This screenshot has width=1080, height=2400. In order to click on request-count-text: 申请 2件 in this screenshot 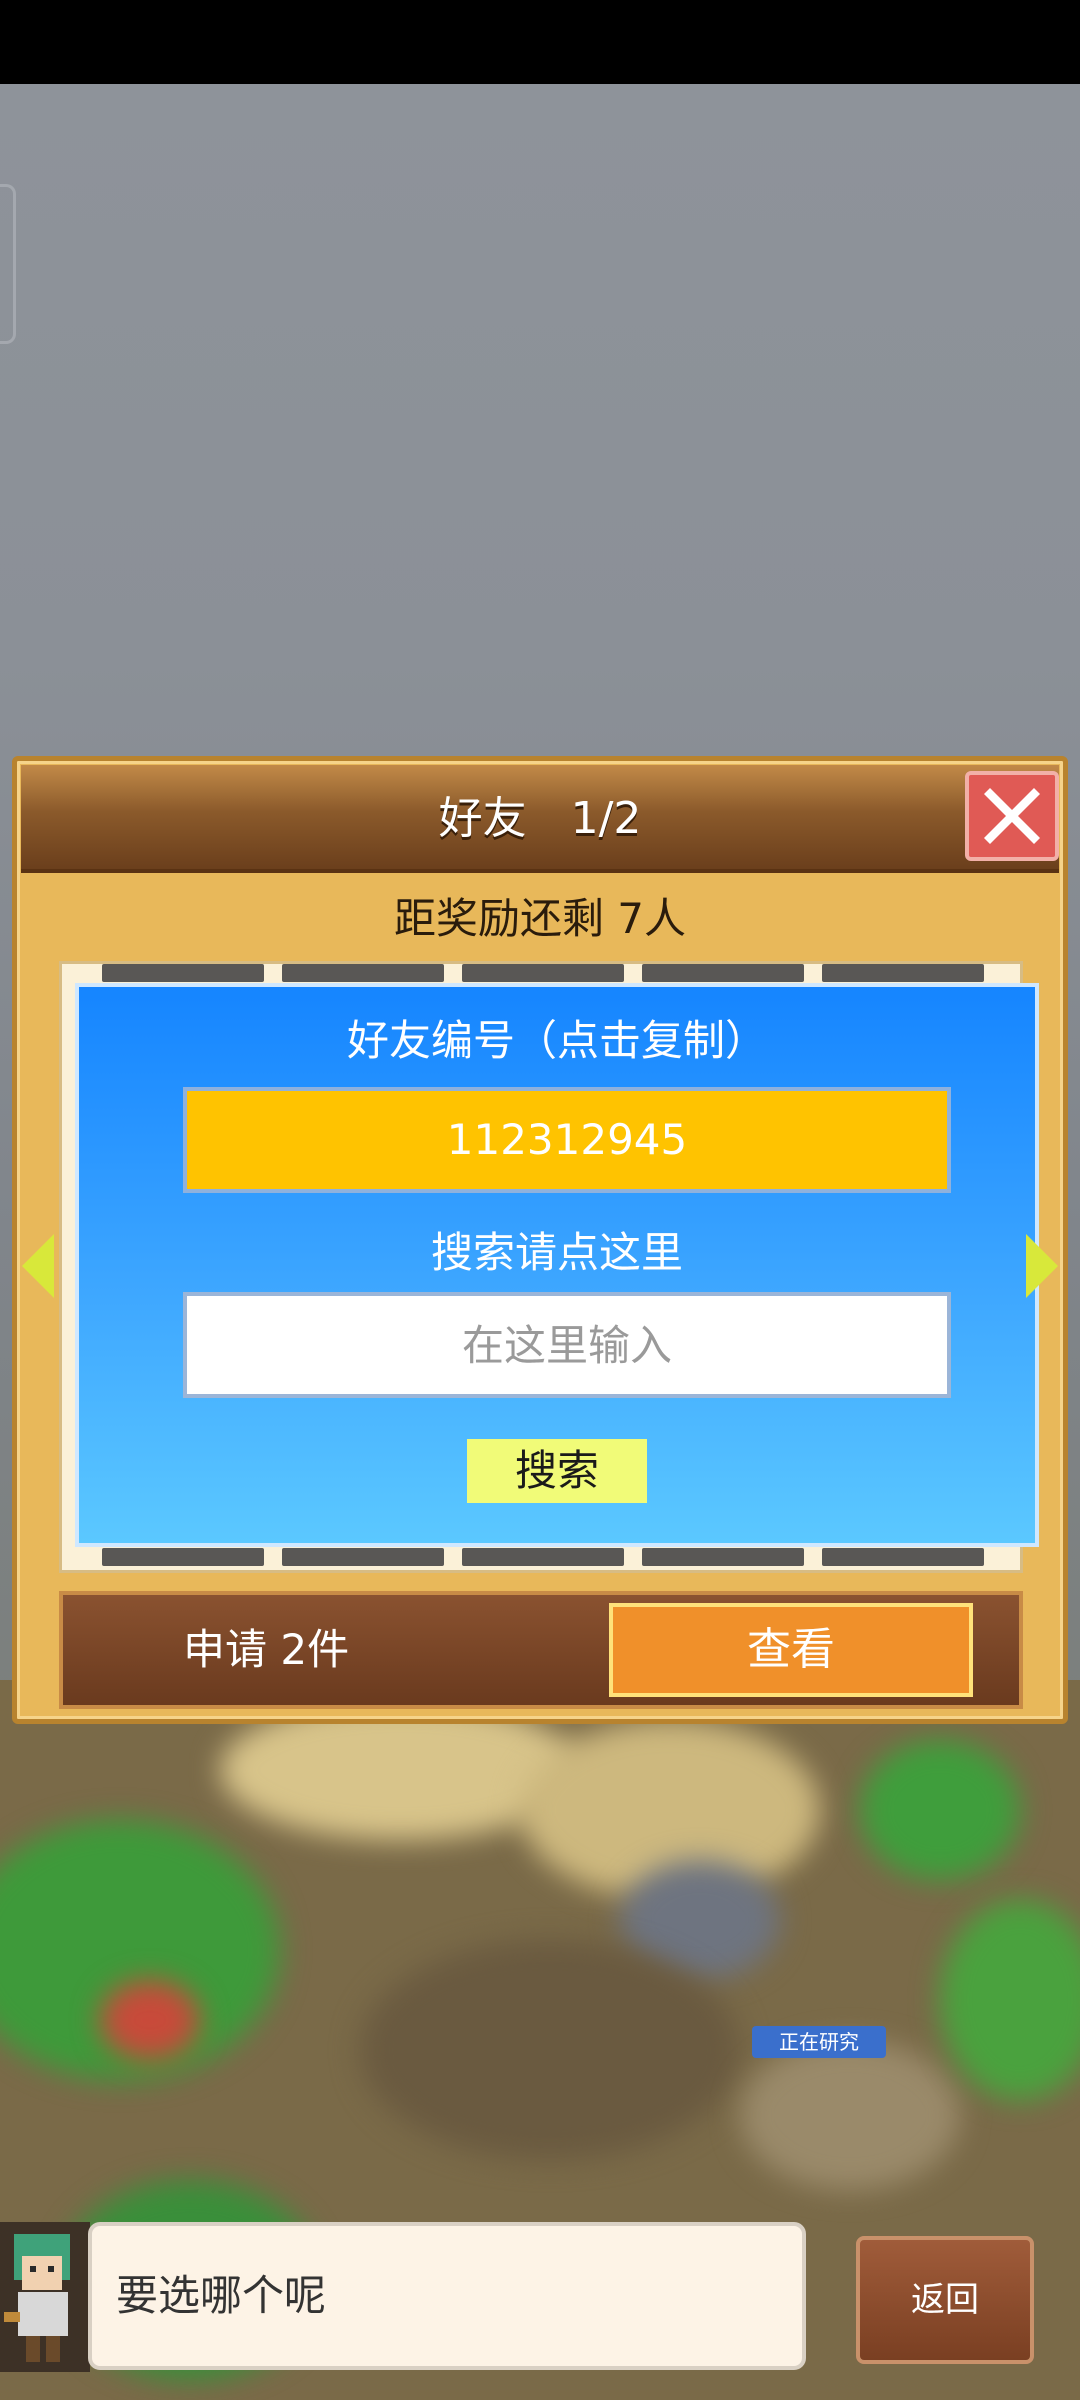, I will do `click(266, 1649)`.